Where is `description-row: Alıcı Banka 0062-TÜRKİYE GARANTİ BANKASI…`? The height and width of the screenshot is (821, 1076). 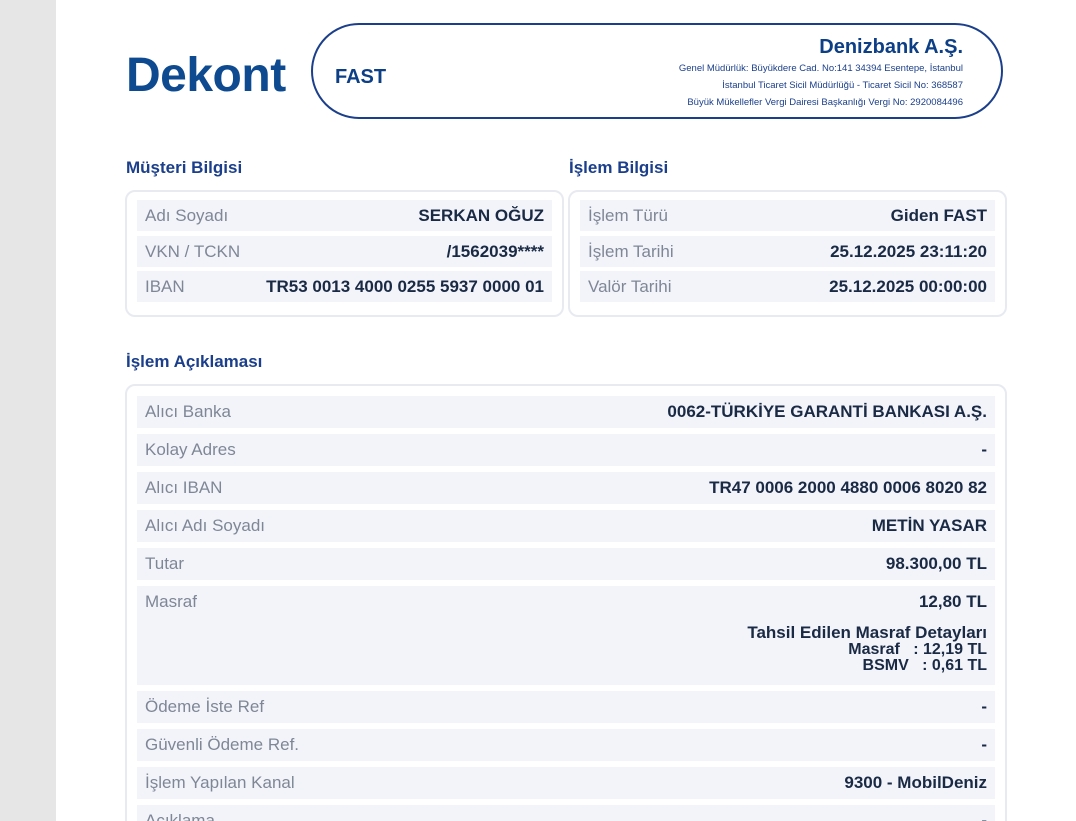
description-row: Alıcı Banka 0062-TÜRKİYE GARANTİ BANKASI… is located at coordinates (566, 412).